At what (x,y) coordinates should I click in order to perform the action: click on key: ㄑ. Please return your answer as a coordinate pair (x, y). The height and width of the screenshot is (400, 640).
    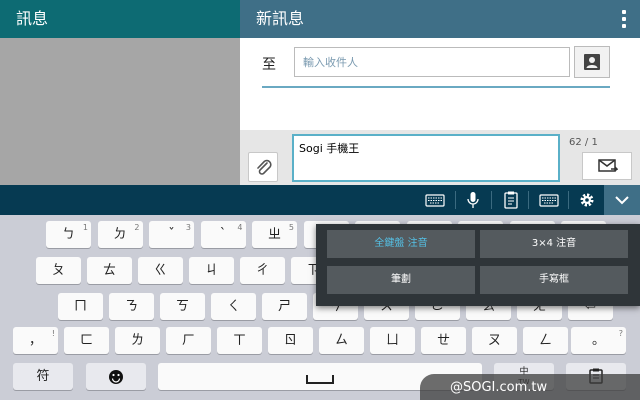
    Looking at the image, I should click on (233, 306).